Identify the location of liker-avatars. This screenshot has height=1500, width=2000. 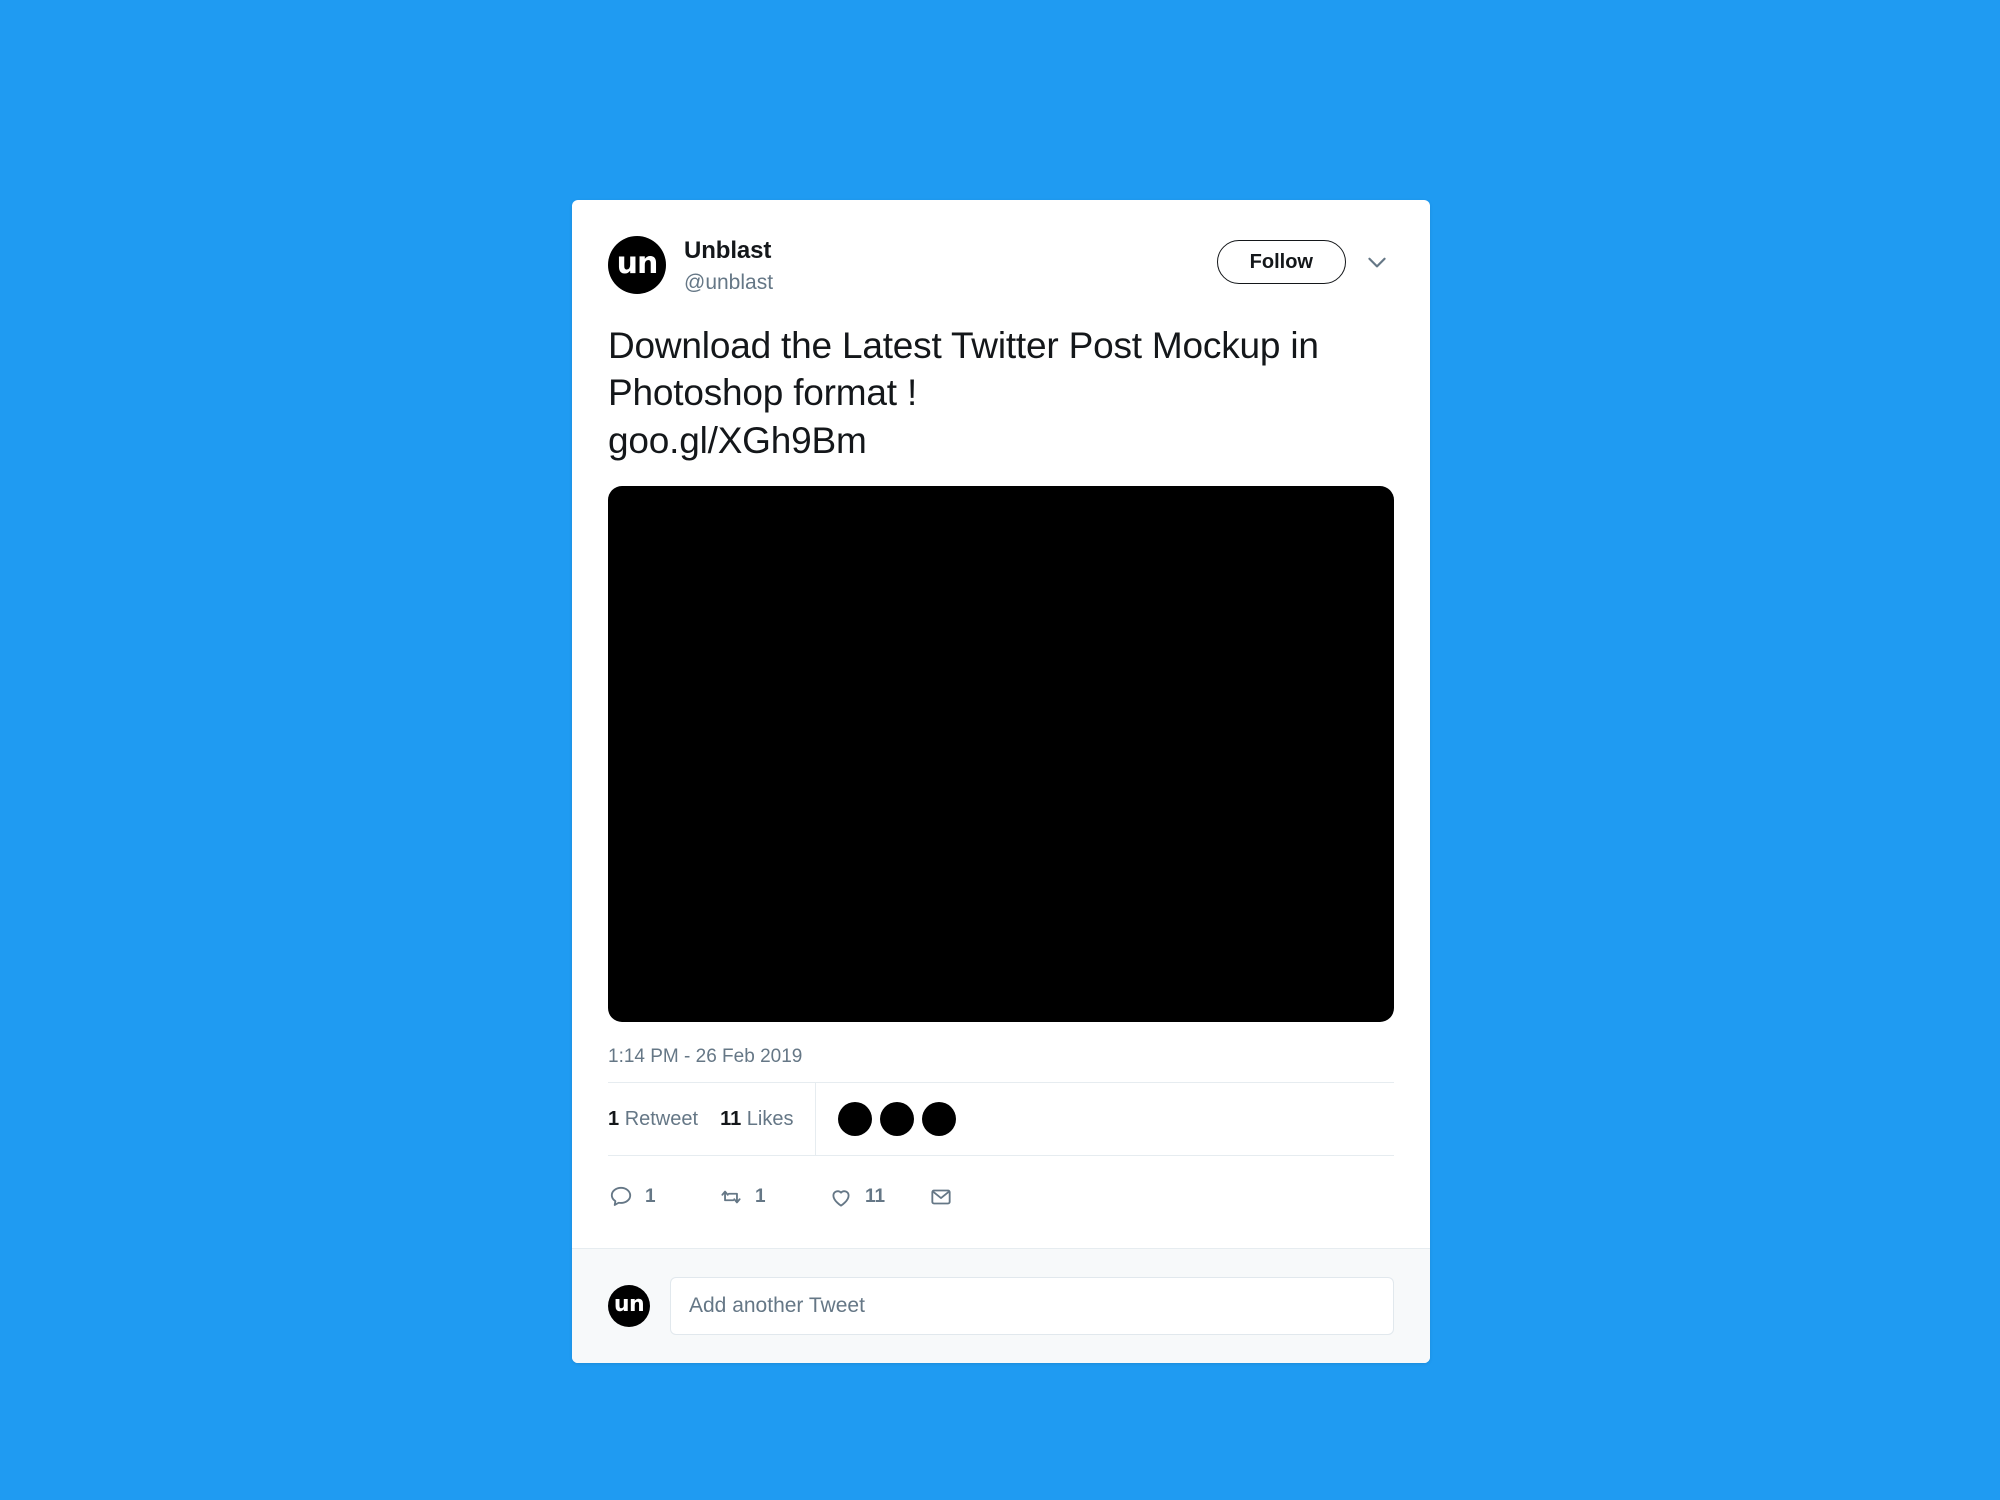
(886, 1119).